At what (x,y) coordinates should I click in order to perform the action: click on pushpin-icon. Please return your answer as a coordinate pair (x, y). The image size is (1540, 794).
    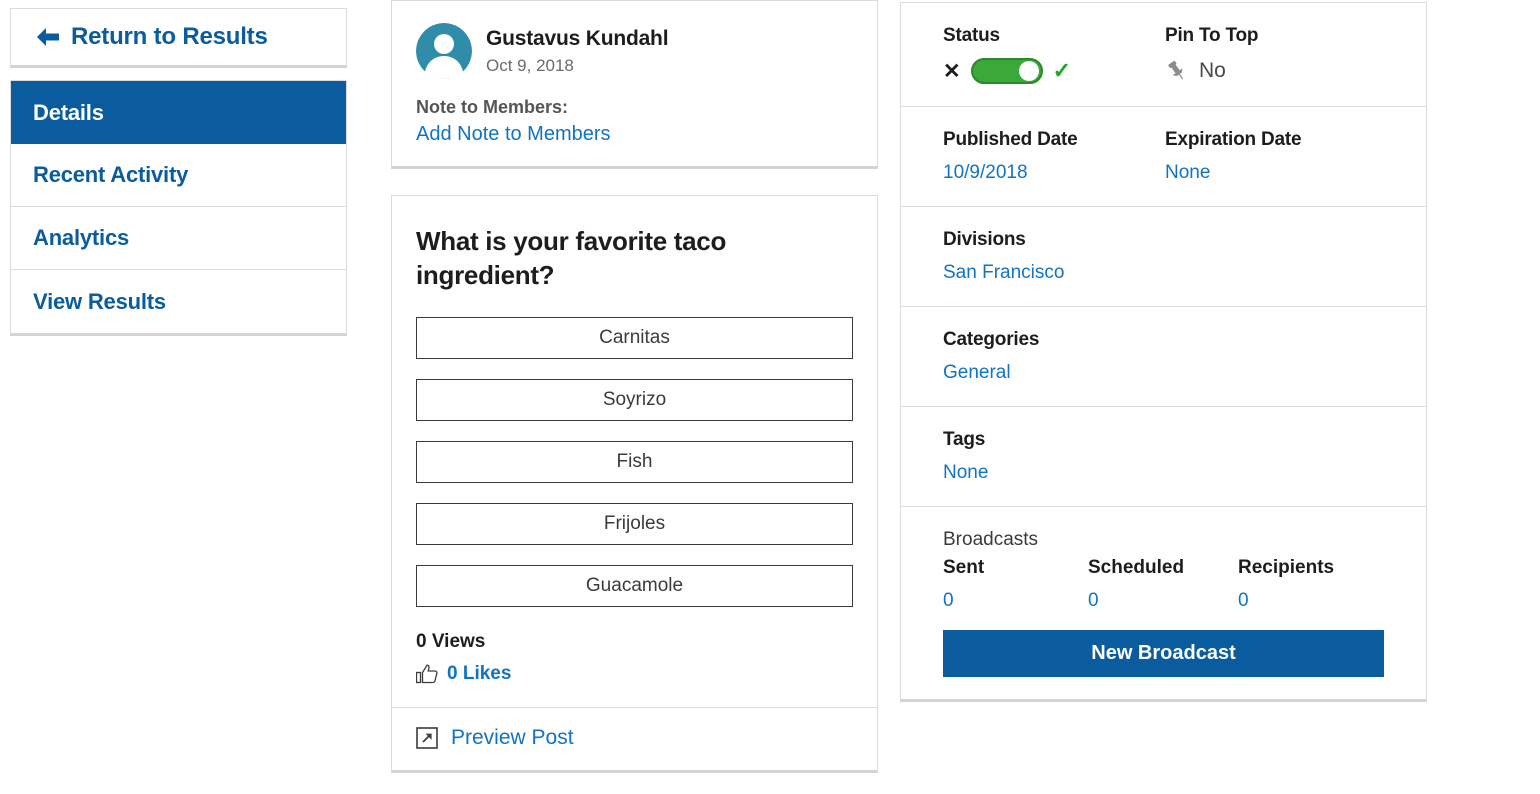
    Looking at the image, I should click on (1176, 70).